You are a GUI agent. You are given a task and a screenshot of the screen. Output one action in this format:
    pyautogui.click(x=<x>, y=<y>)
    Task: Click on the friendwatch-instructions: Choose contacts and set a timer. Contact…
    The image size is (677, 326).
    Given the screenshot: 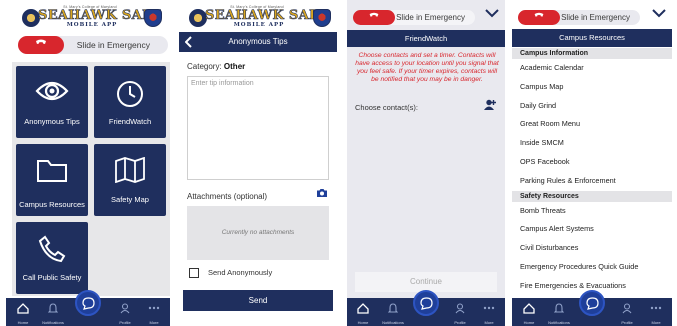 What is the action you would take?
    pyautogui.click(x=427, y=67)
    